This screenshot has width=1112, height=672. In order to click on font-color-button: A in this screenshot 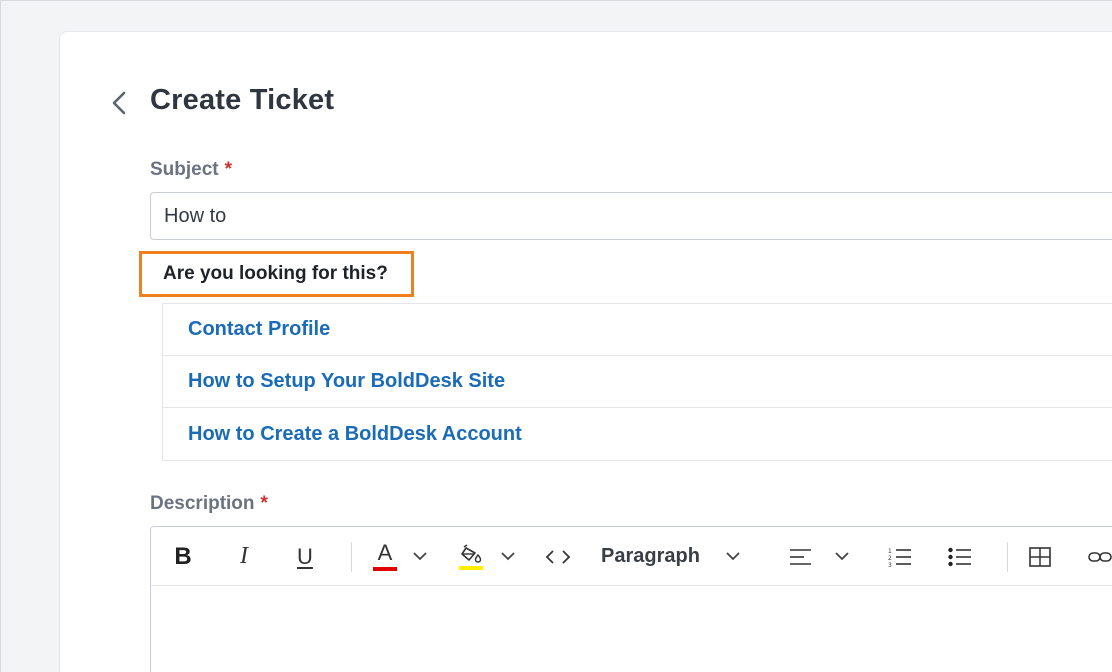, I will do `click(385, 556)`.